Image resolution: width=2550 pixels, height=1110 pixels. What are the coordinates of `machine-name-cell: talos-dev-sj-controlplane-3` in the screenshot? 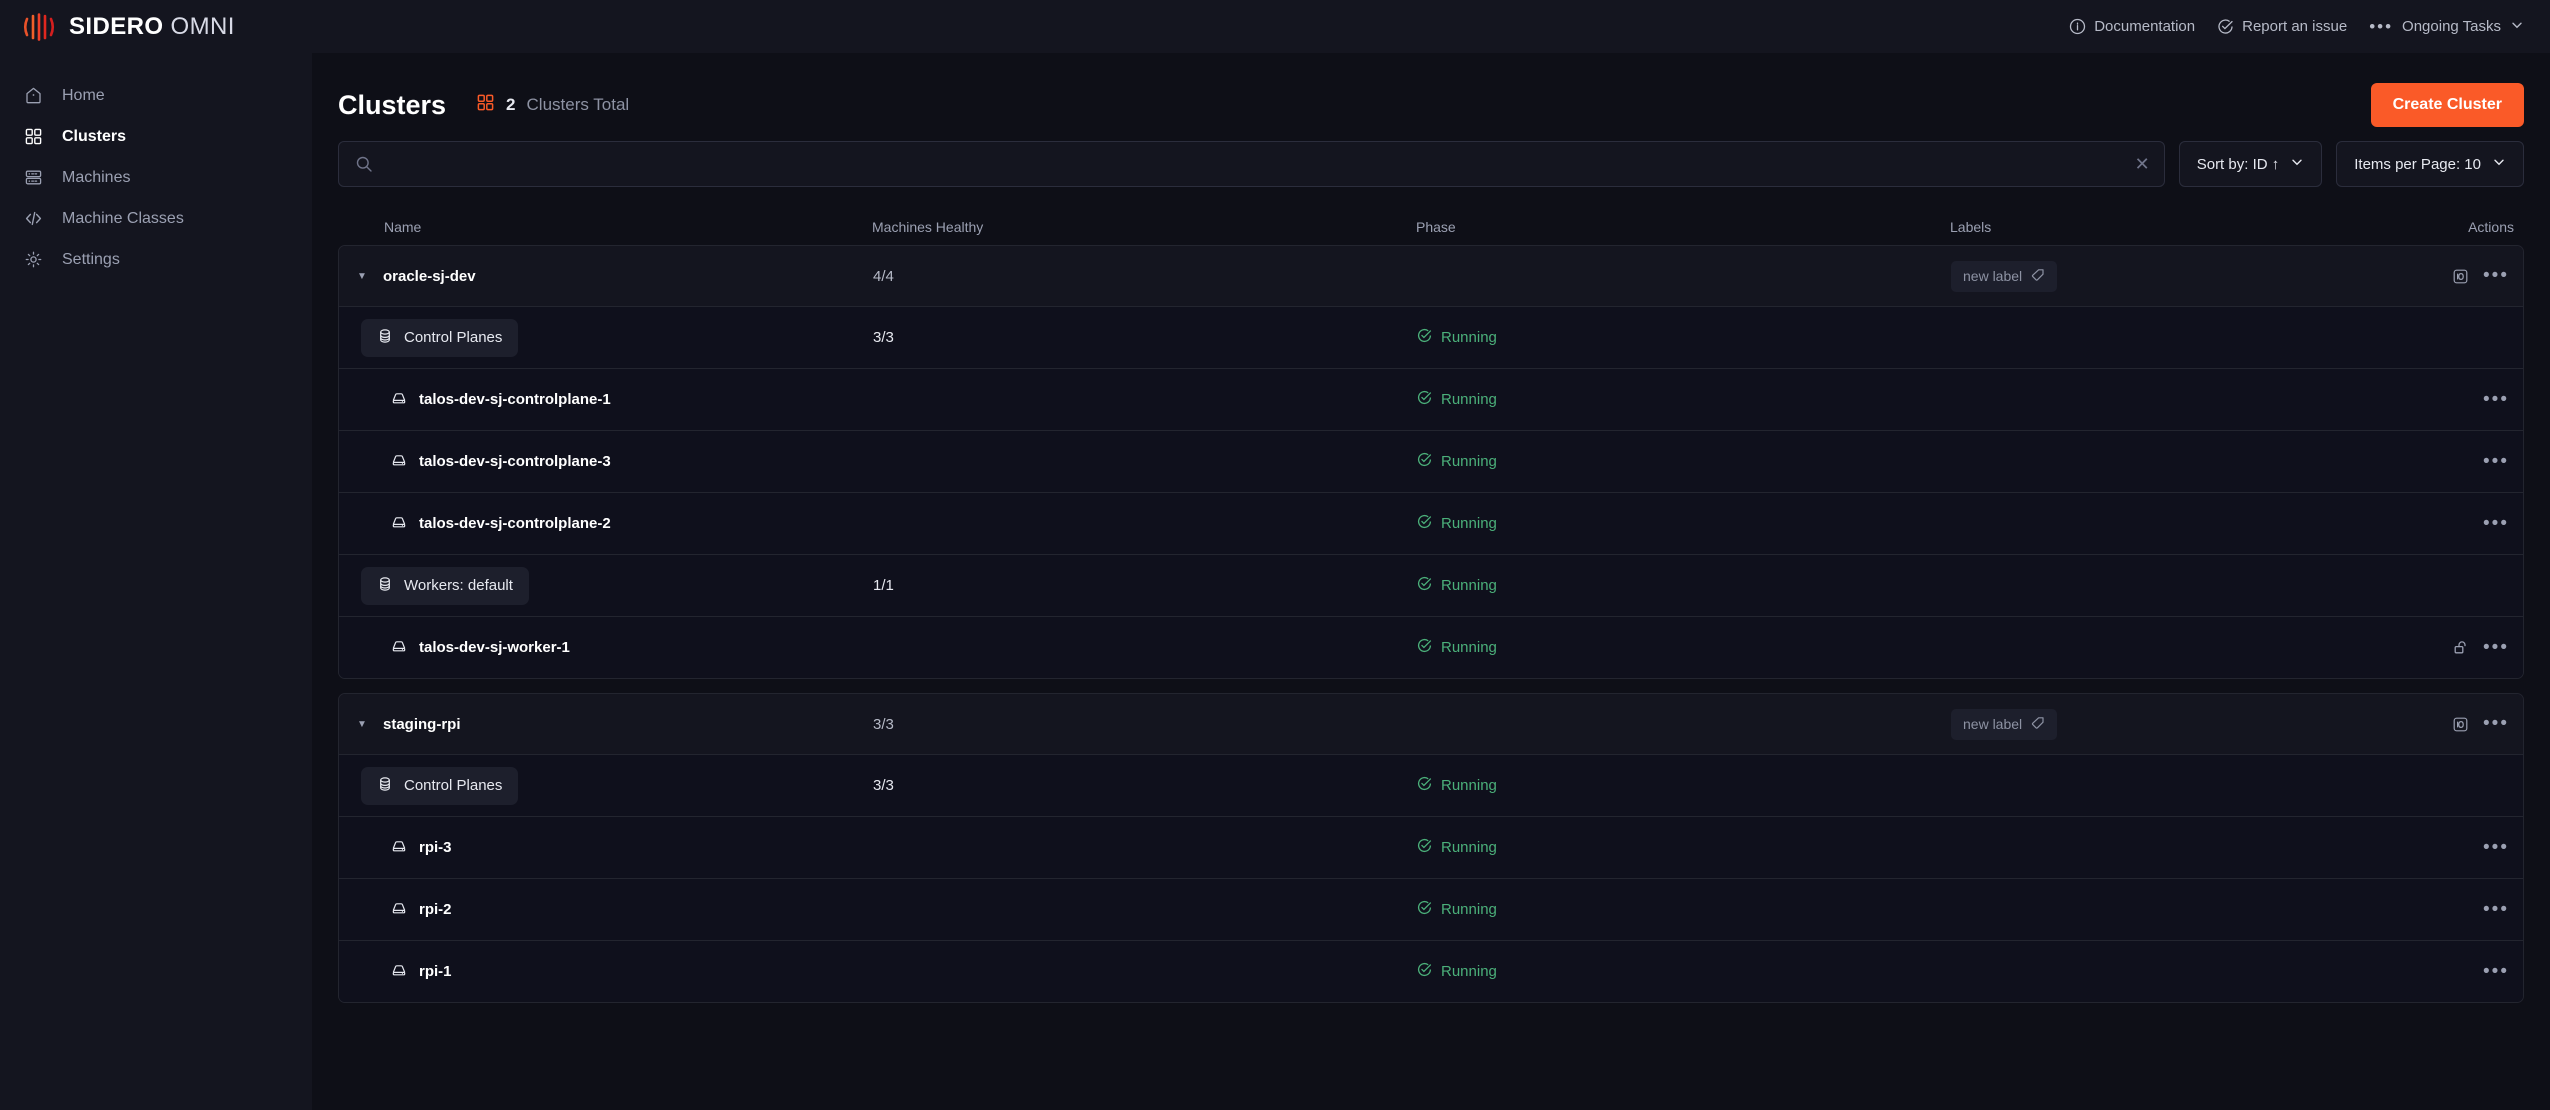 It's located at (481, 462).